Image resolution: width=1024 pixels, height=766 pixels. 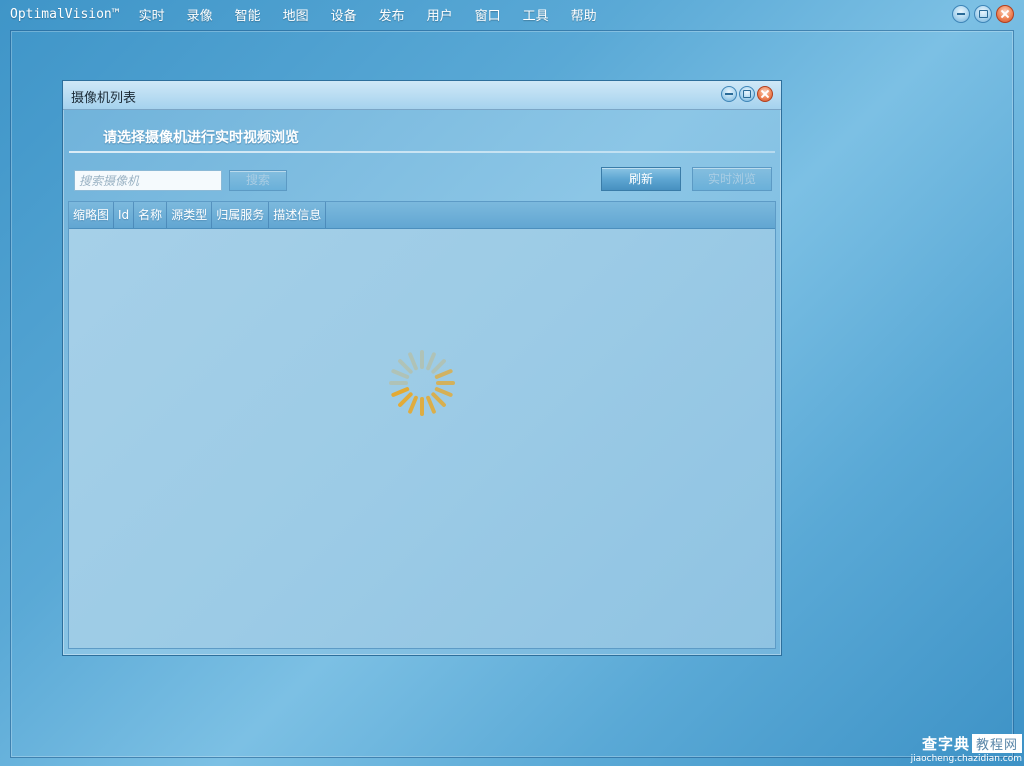 What do you see at coordinates (1005, 14) in the screenshot?
I see `close-button` at bounding box center [1005, 14].